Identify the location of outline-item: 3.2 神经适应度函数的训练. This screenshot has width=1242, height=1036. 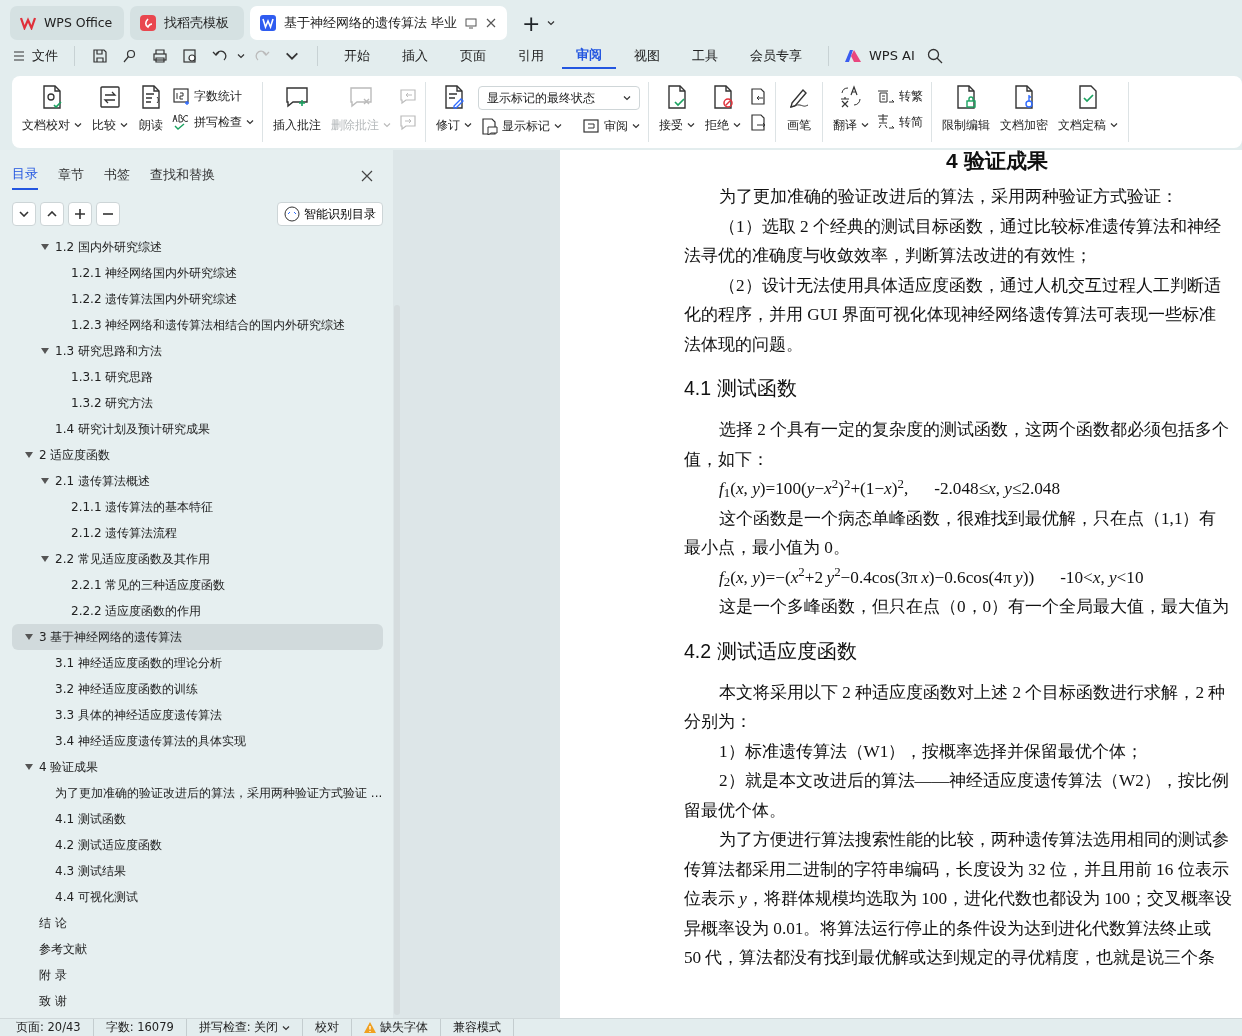
(197, 688).